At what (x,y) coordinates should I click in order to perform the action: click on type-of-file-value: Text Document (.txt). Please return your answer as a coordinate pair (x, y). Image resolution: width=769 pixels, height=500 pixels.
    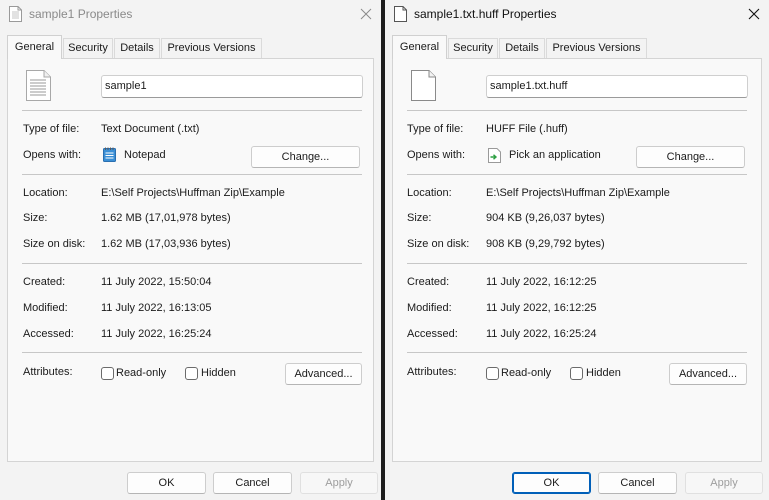
    Looking at the image, I should click on (150, 129).